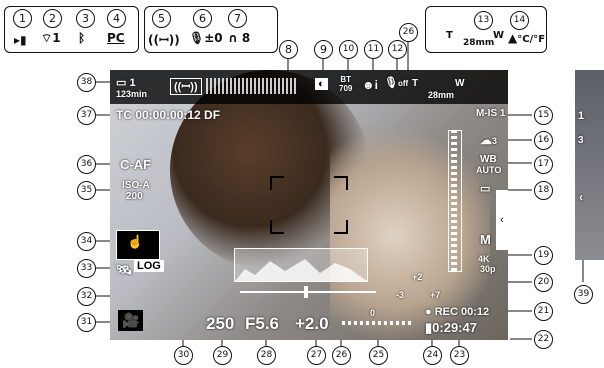 The height and width of the screenshot is (368, 604). I want to click on callout-38: 38, so click(86, 82).